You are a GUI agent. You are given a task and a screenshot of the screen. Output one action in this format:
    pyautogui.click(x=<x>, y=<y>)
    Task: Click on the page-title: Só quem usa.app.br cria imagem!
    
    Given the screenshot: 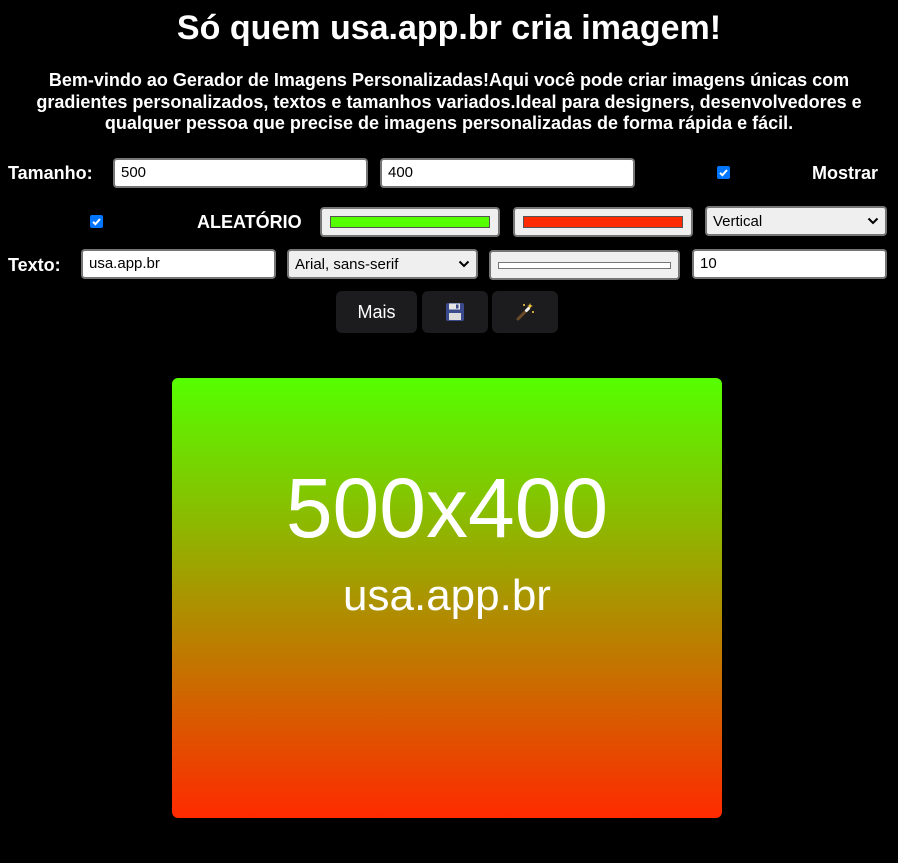 What is the action you would take?
    pyautogui.click(x=449, y=28)
    